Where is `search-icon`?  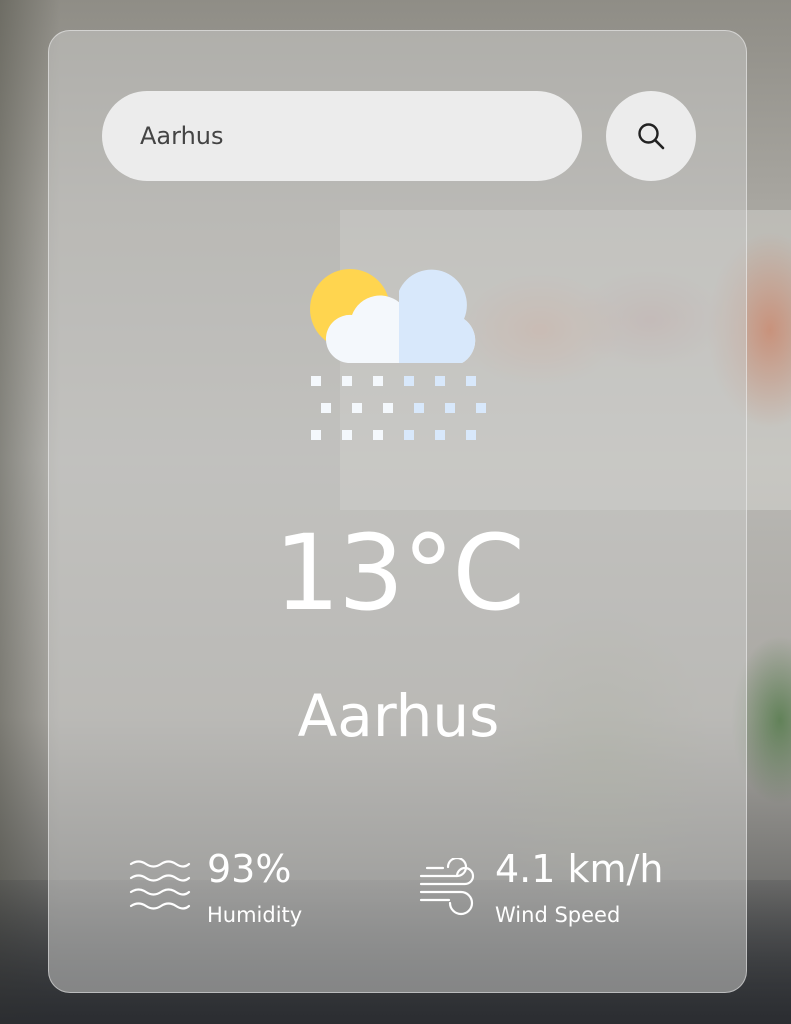
search-icon is located at coordinates (651, 136).